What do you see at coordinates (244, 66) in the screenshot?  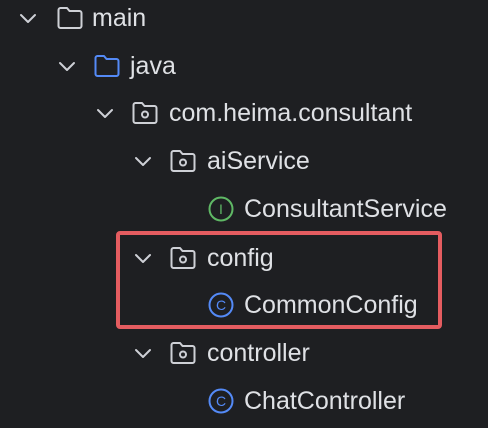 I see `tree-node-java: java` at bounding box center [244, 66].